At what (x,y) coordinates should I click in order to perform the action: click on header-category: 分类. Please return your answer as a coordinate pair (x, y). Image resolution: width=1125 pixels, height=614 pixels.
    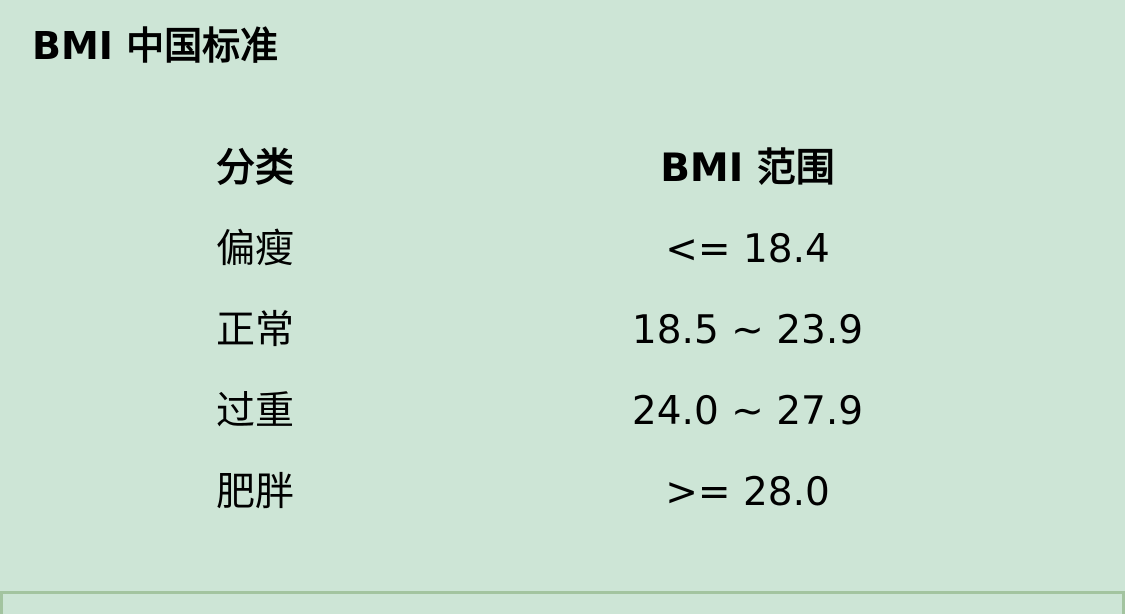
    Looking at the image, I should click on (254, 168).